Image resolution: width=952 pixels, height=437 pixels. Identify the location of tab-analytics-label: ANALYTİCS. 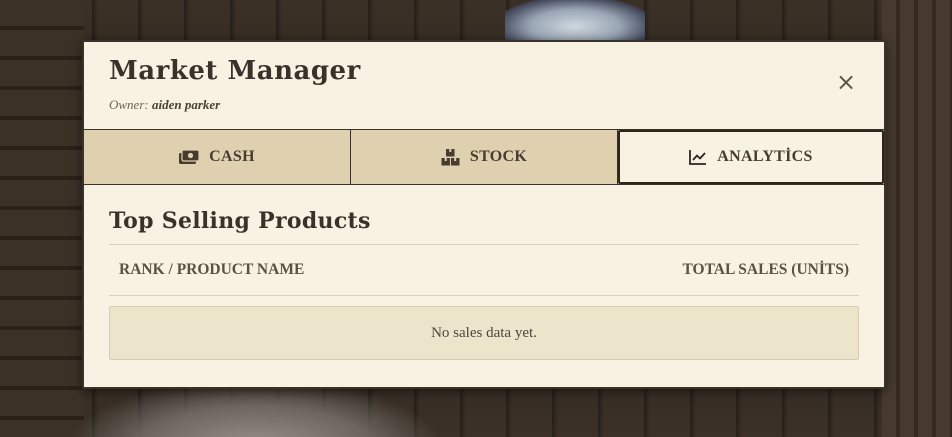
(765, 156).